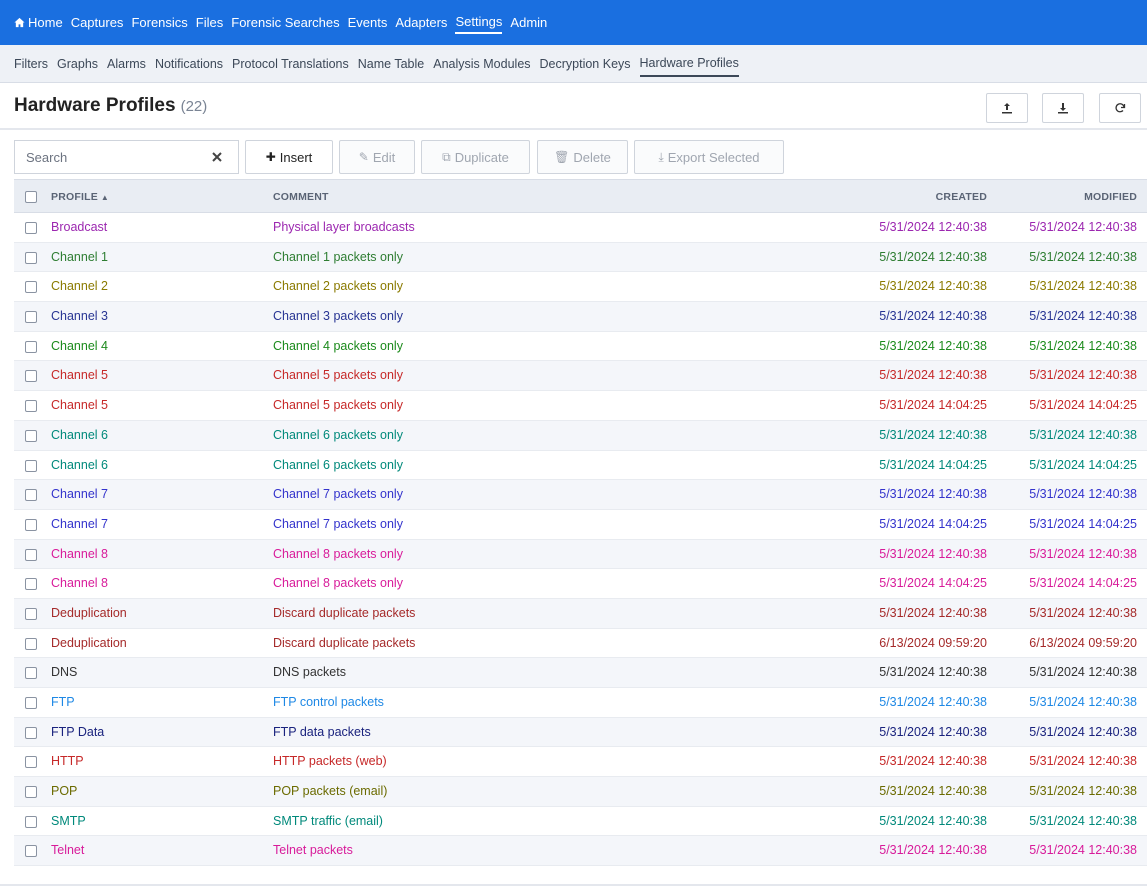 The height and width of the screenshot is (886, 1147). What do you see at coordinates (689, 64) in the screenshot?
I see `subnav-item-hardware-profiles: Hardware Profiles` at bounding box center [689, 64].